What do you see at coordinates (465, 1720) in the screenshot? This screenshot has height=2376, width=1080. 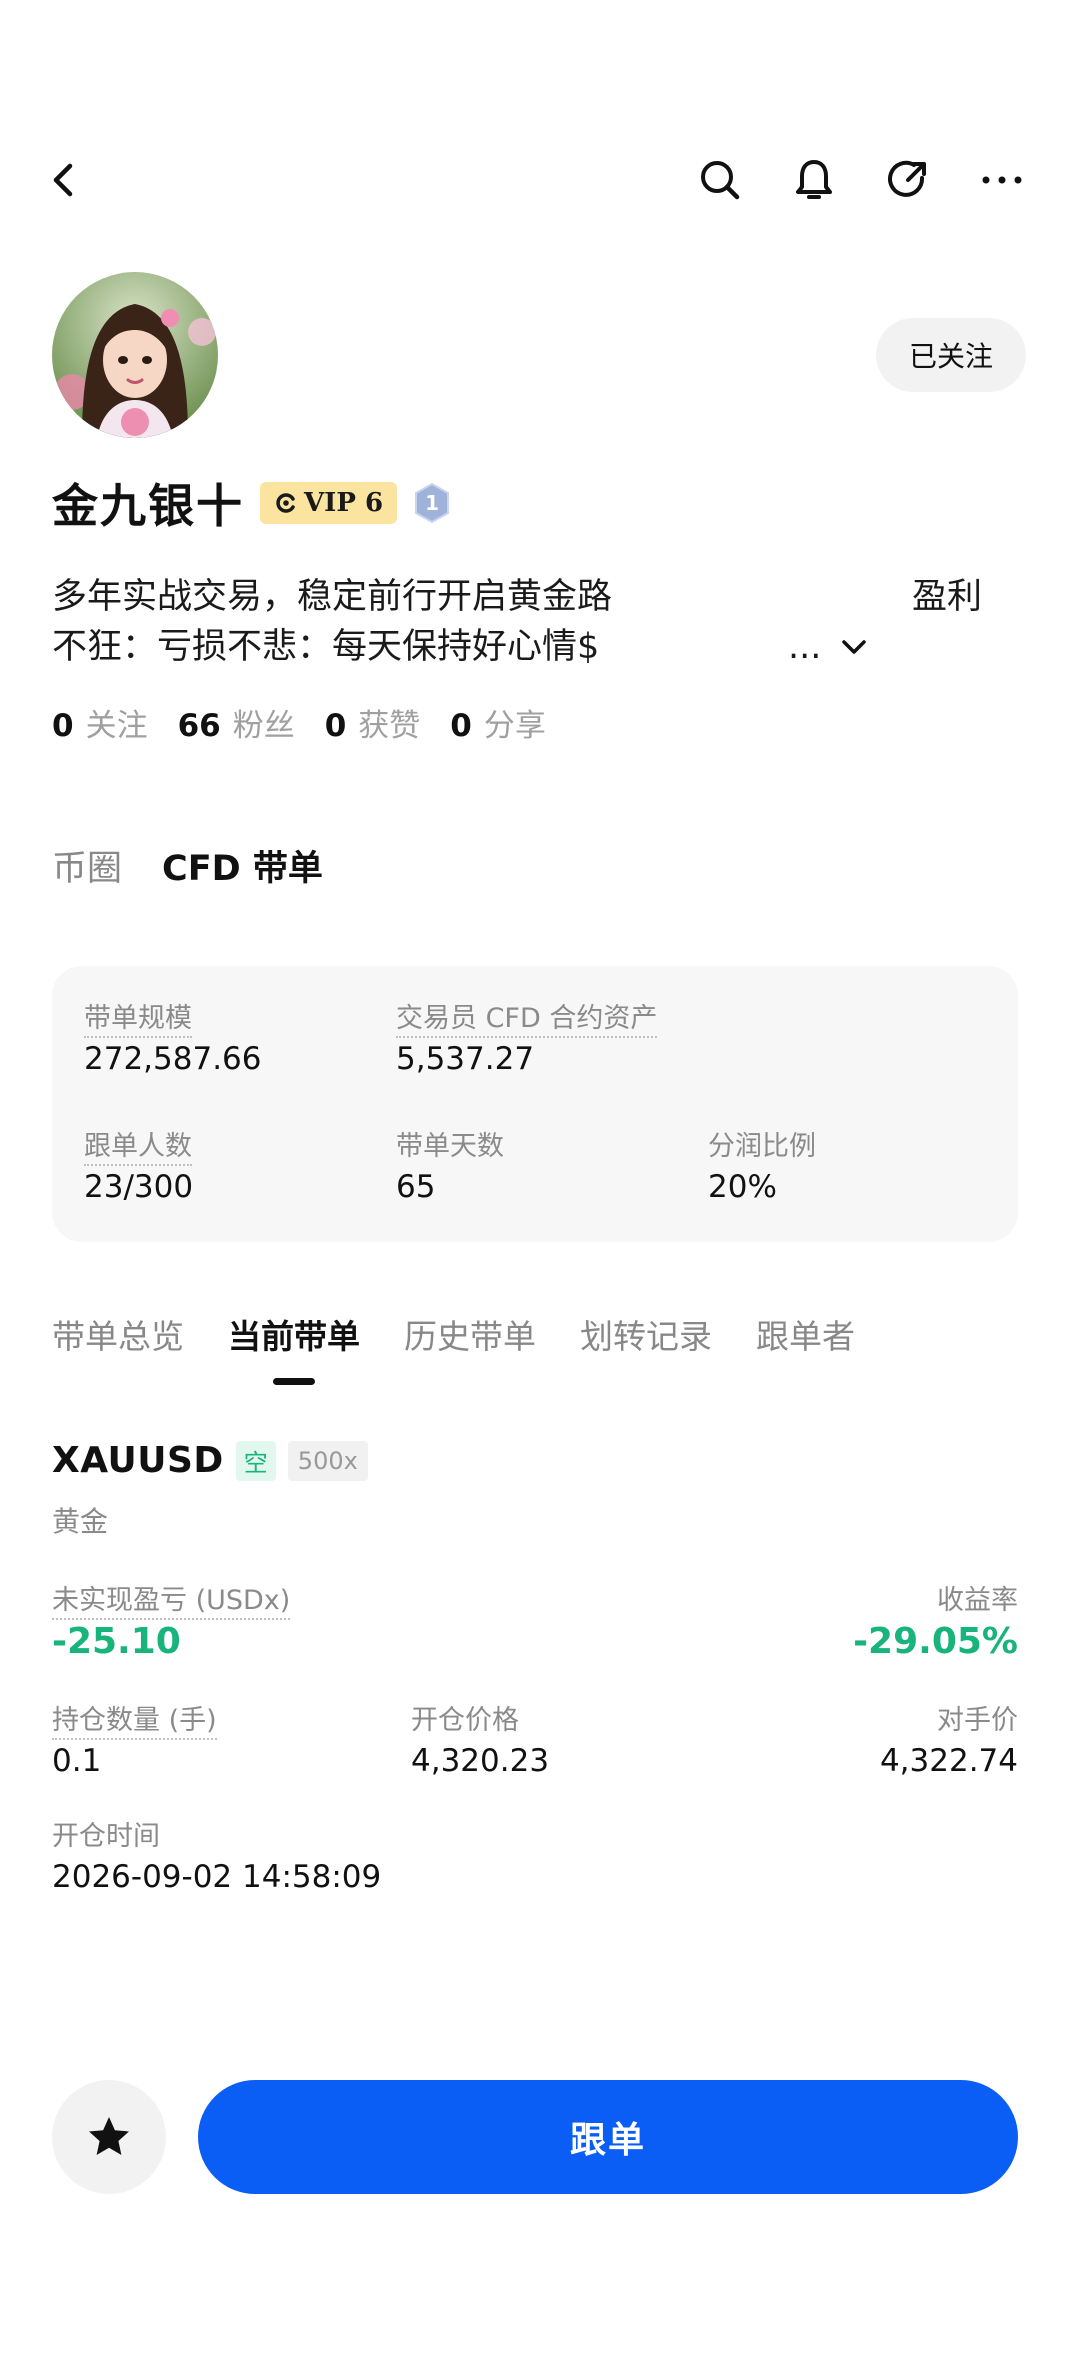 I see `open-price-label: 开仓价格` at bounding box center [465, 1720].